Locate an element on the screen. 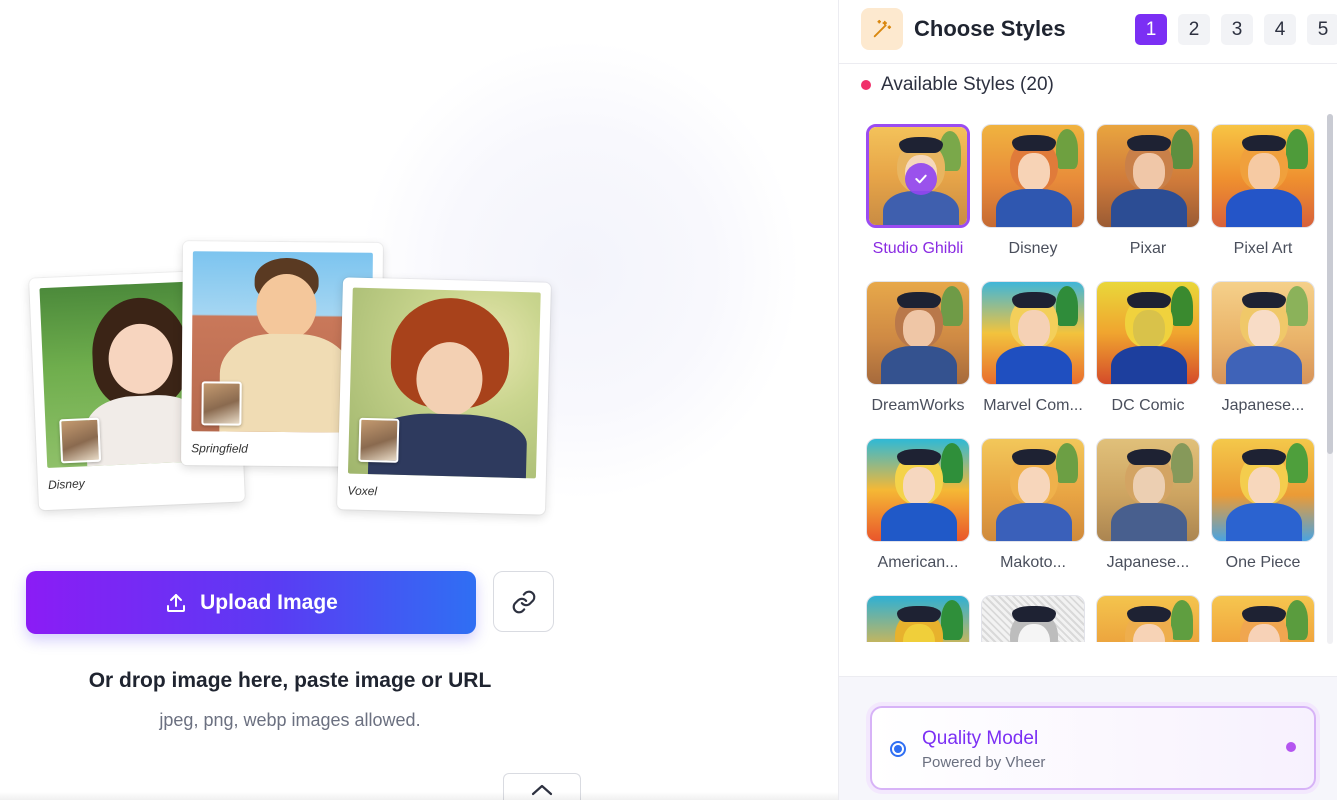 Image resolution: width=1337 pixels, height=800 pixels. preview-art-voxel is located at coordinates (444, 383).